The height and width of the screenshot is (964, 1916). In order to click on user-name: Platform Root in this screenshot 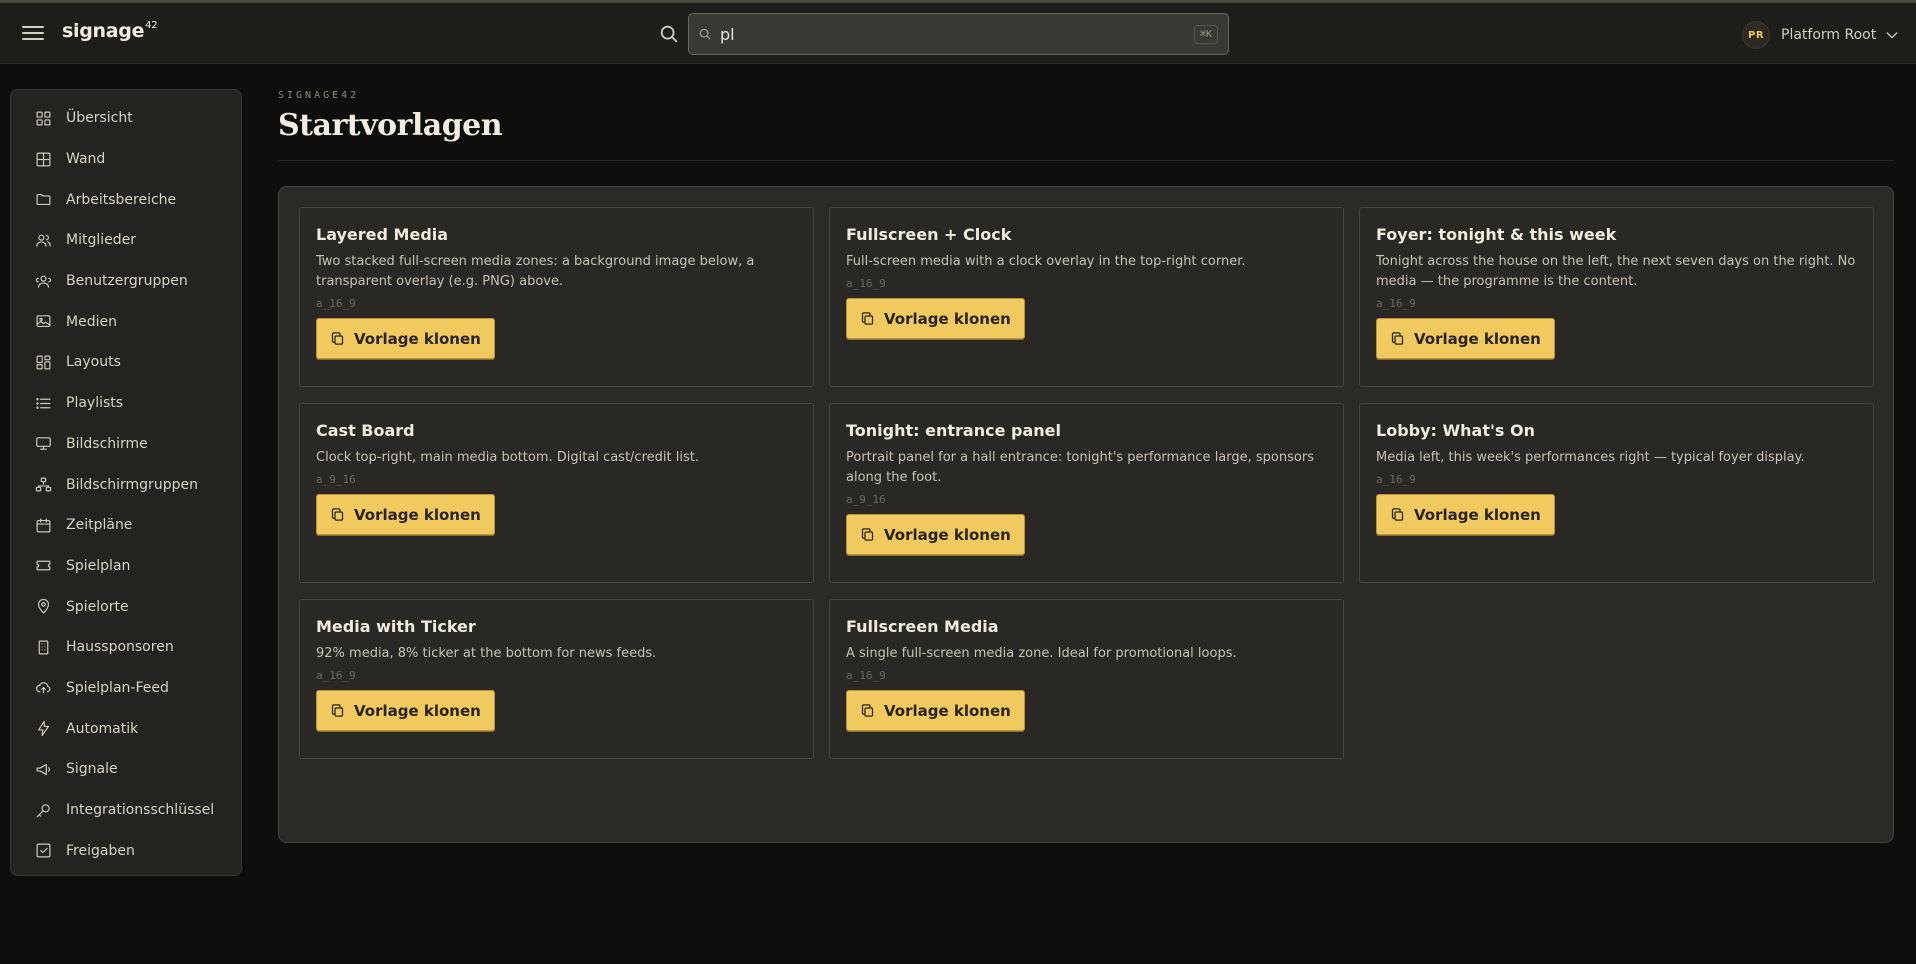, I will do `click(1829, 35)`.